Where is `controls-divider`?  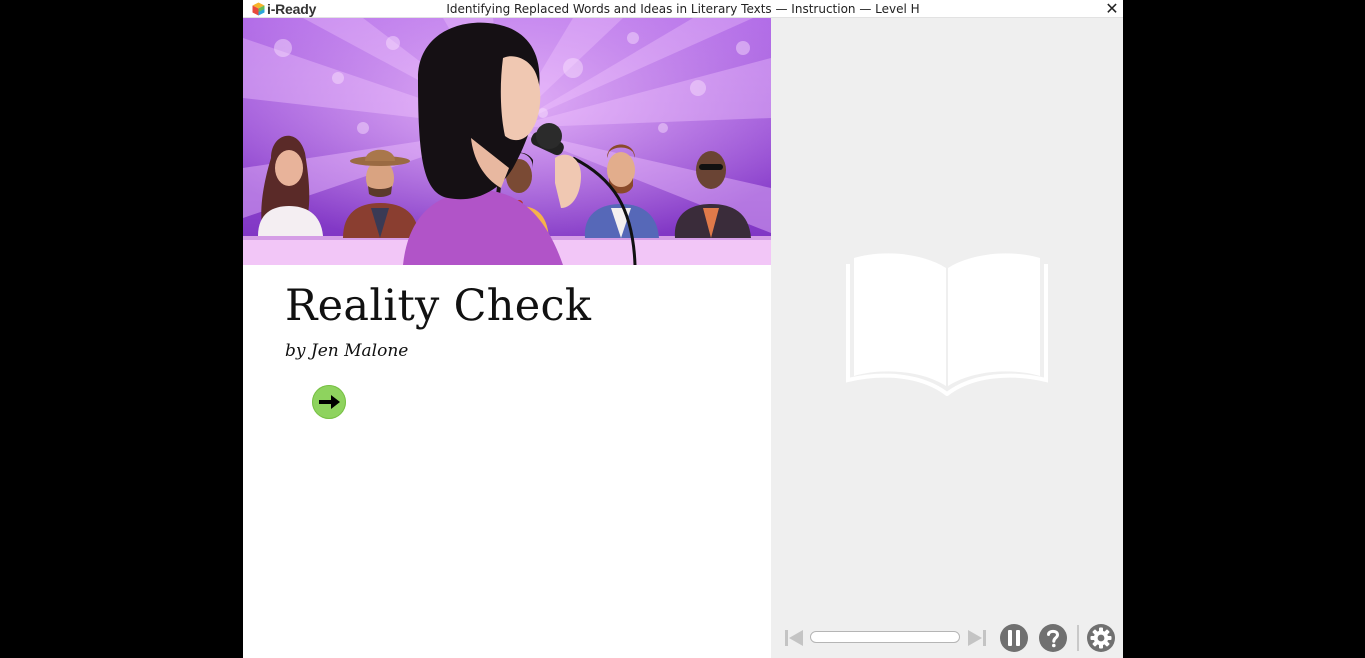
controls-divider is located at coordinates (1078, 638).